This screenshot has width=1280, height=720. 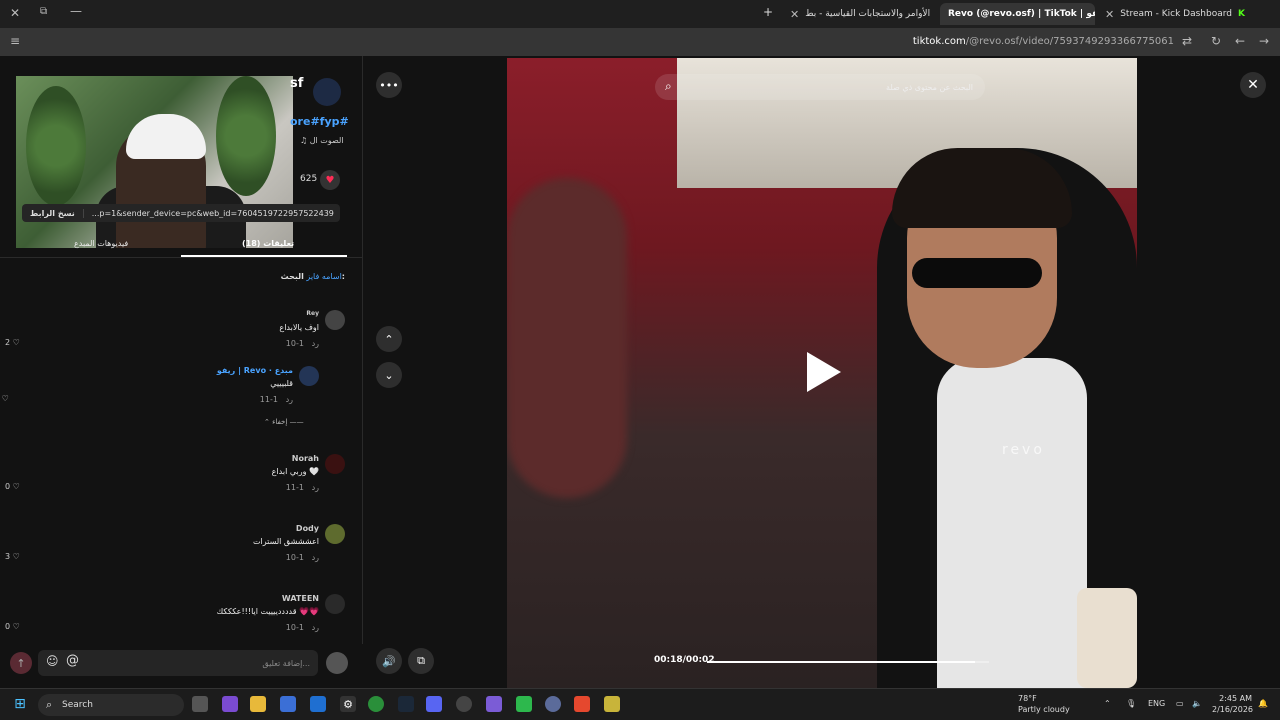 I want to click on volume-button: 🔊, so click(x=389, y=661).